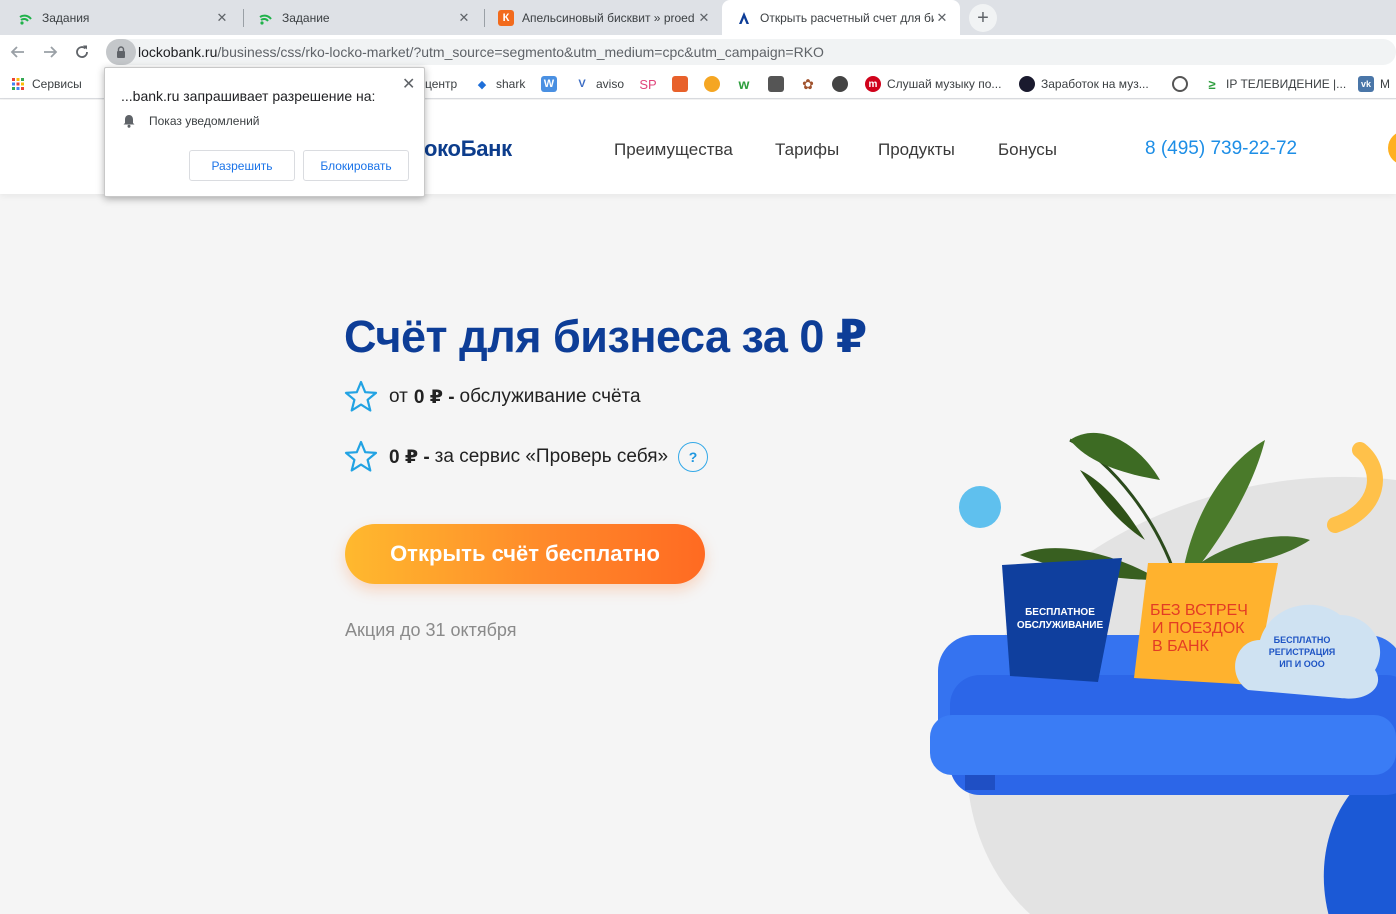 Image resolution: width=1396 pixels, height=914 pixels. I want to click on locko-icon, so click(744, 18).